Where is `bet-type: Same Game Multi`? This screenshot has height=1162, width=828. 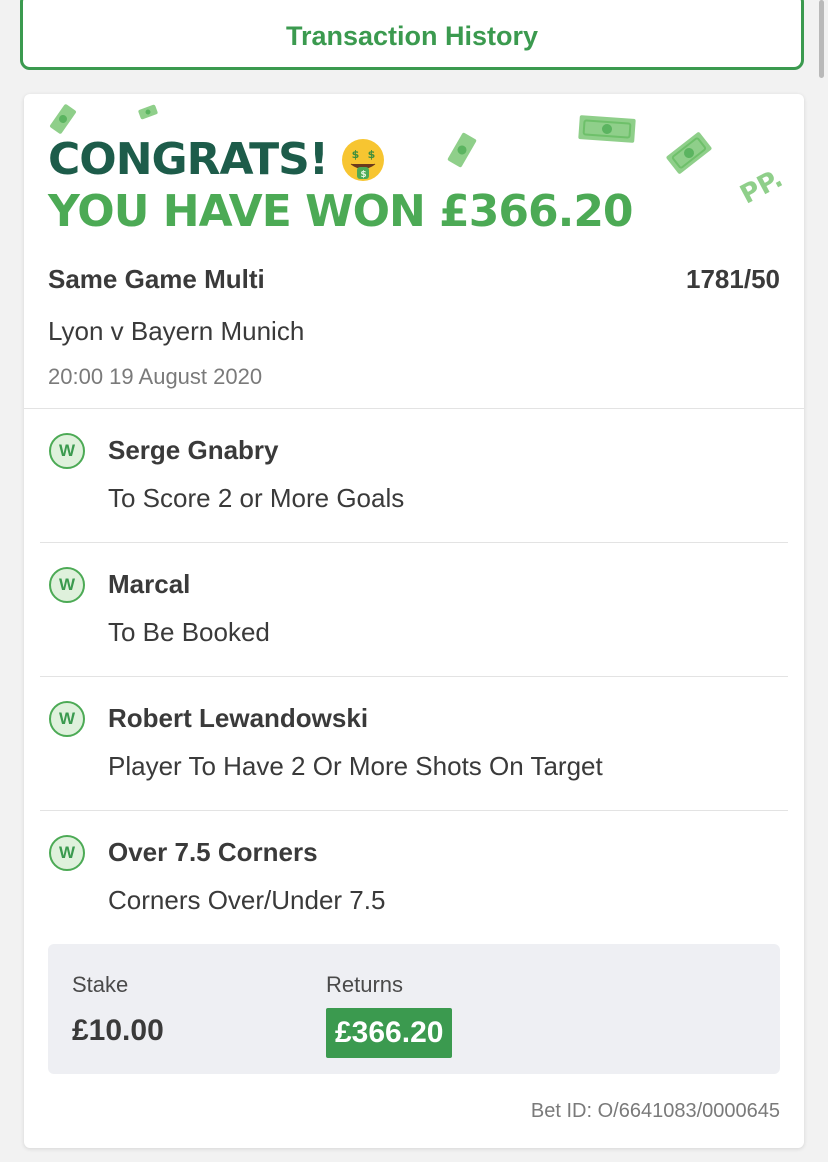
bet-type: Same Game Multi is located at coordinates (156, 279).